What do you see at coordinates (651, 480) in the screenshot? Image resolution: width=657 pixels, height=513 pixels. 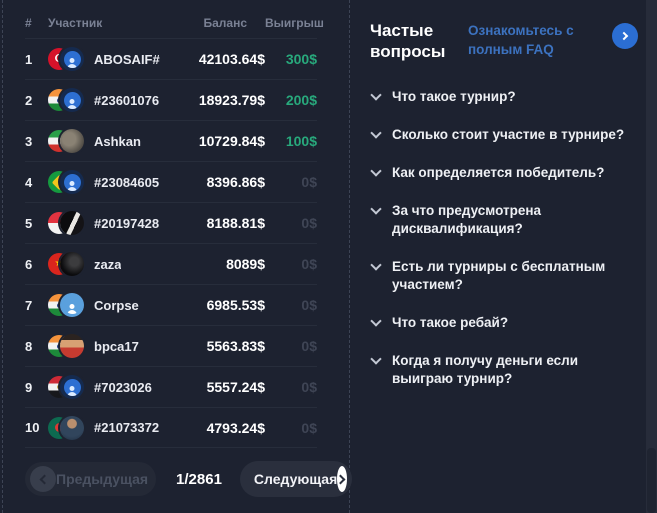 I see `scrollbar-thumb` at bounding box center [651, 480].